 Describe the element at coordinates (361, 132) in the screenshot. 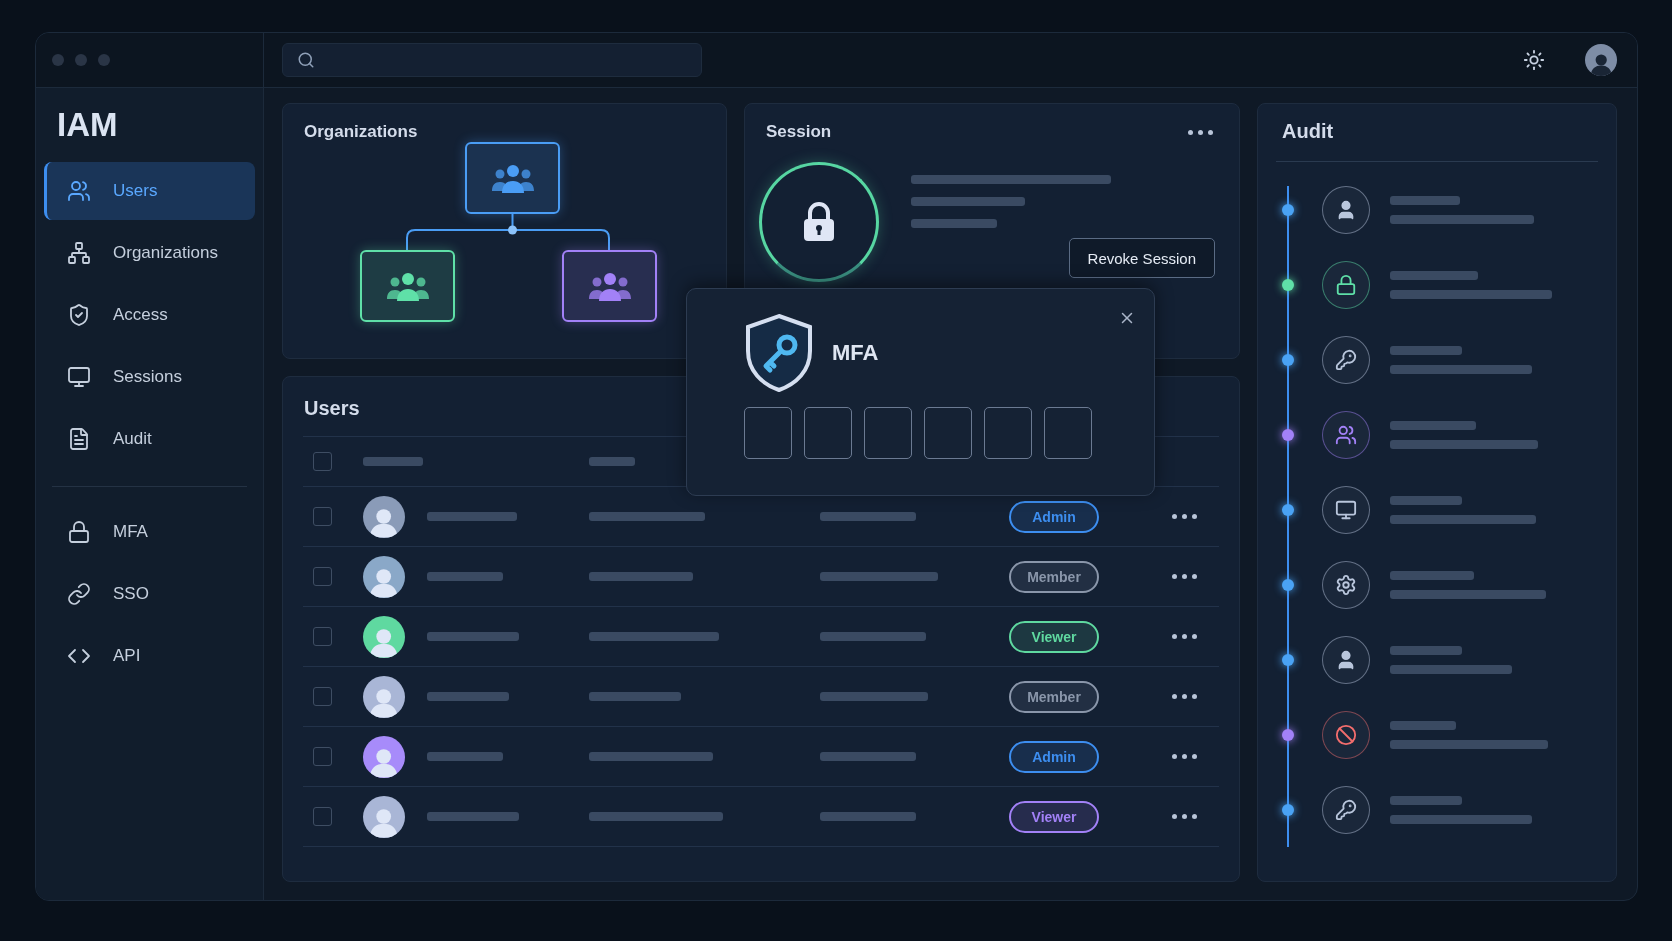

I see `card-title: Organizations` at that location.